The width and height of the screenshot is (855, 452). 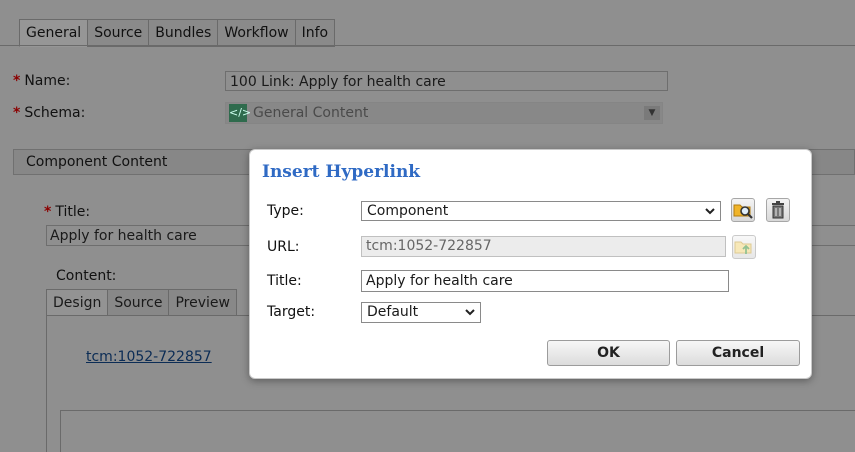 What do you see at coordinates (427, 45) in the screenshot?
I see `tabs-divider` at bounding box center [427, 45].